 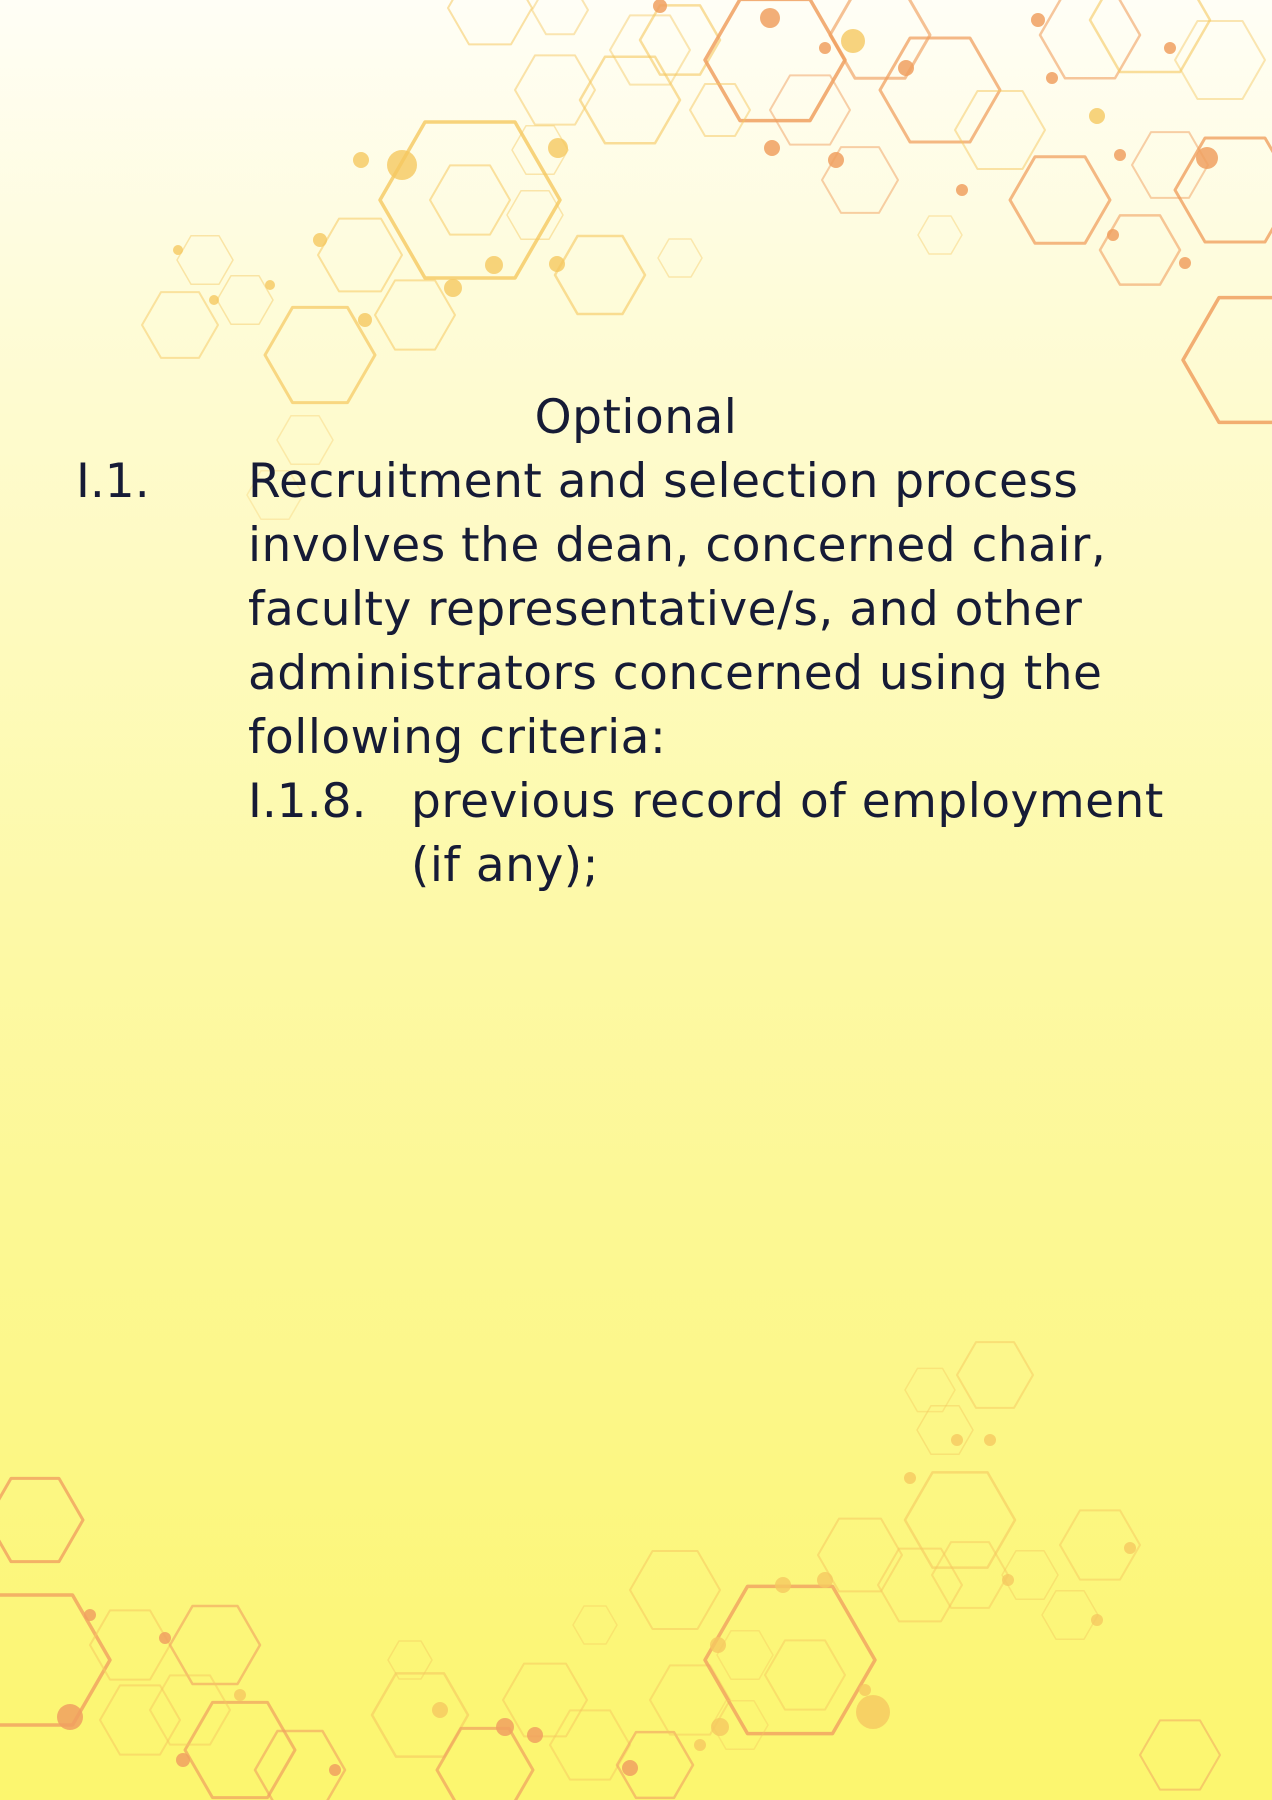 I want to click on section-line: involves the dean, concerned chair,, so click(x=677, y=545).